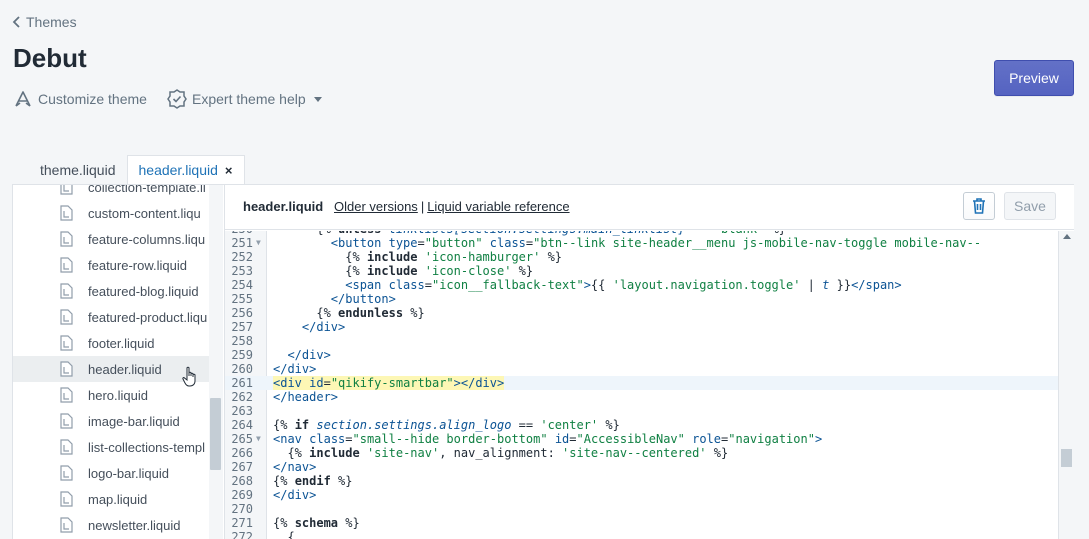 The height and width of the screenshot is (539, 1089). Describe the element at coordinates (641, 341) in the screenshot. I see `code-line: 258` at that location.